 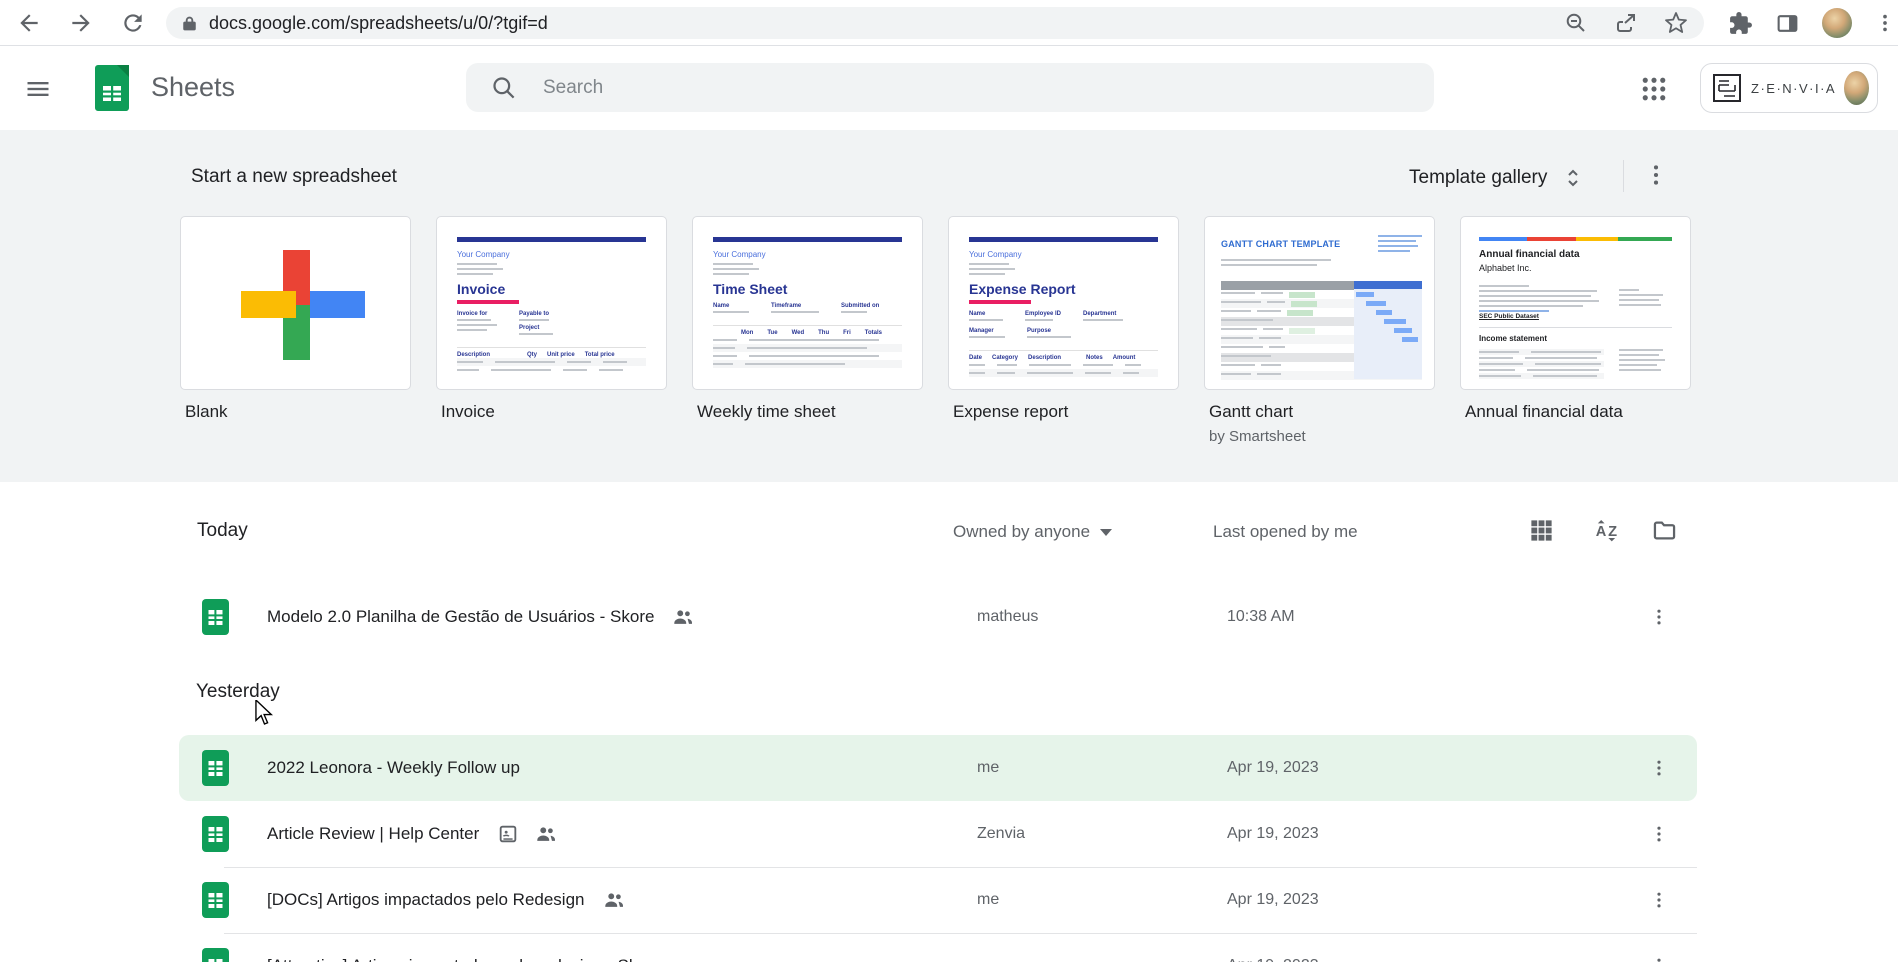 What do you see at coordinates (1837, 23) in the screenshot?
I see `browser-profile-avatar` at bounding box center [1837, 23].